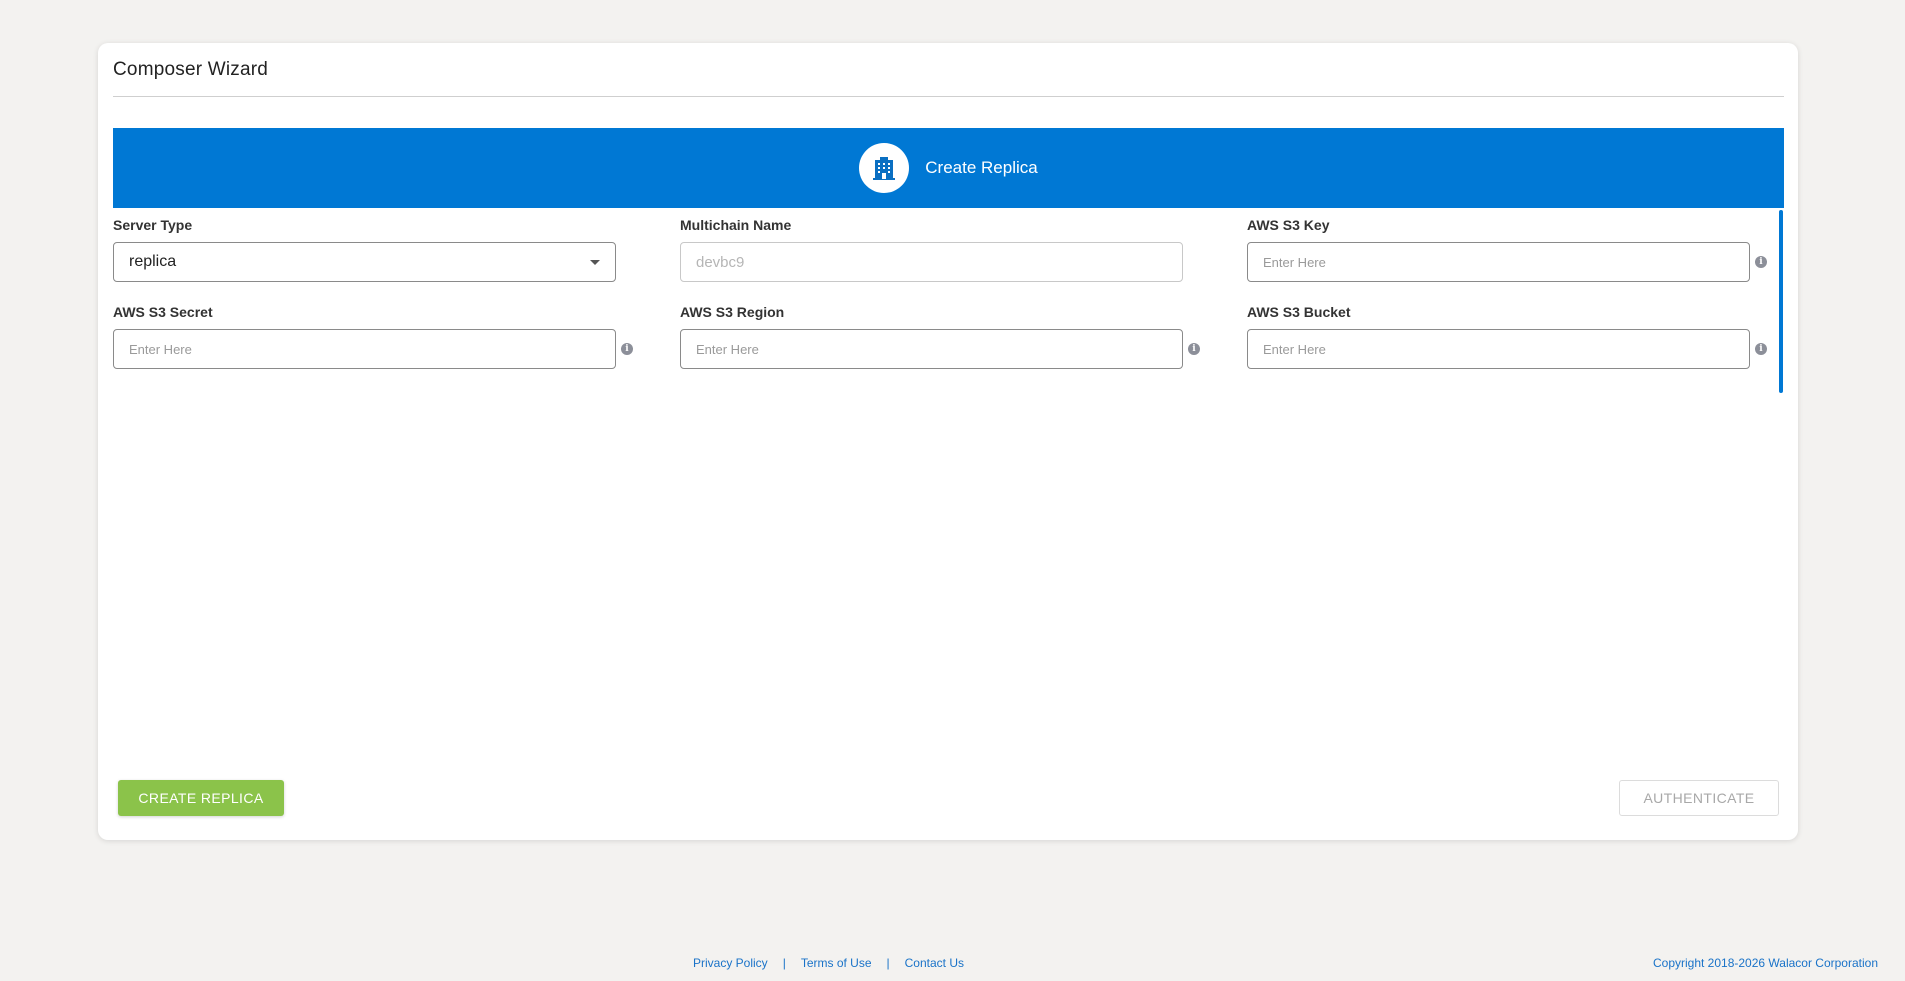  I want to click on aws-s3-key-label: AWS S3 Key, so click(1288, 225).